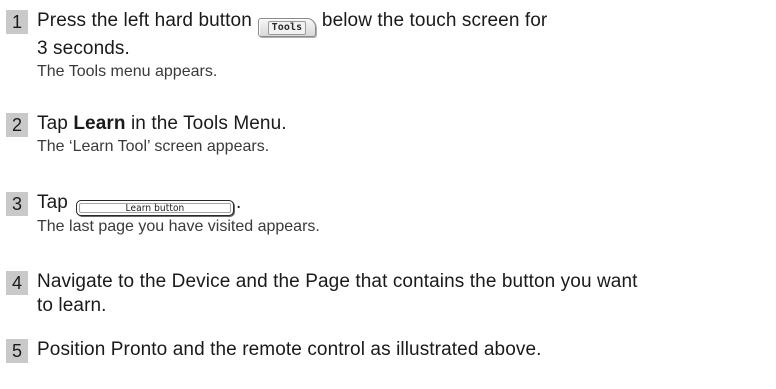 The height and width of the screenshot is (389, 776). What do you see at coordinates (404, 203) in the screenshot?
I see `step-instruction: Tap Learn button.` at bounding box center [404, 203].